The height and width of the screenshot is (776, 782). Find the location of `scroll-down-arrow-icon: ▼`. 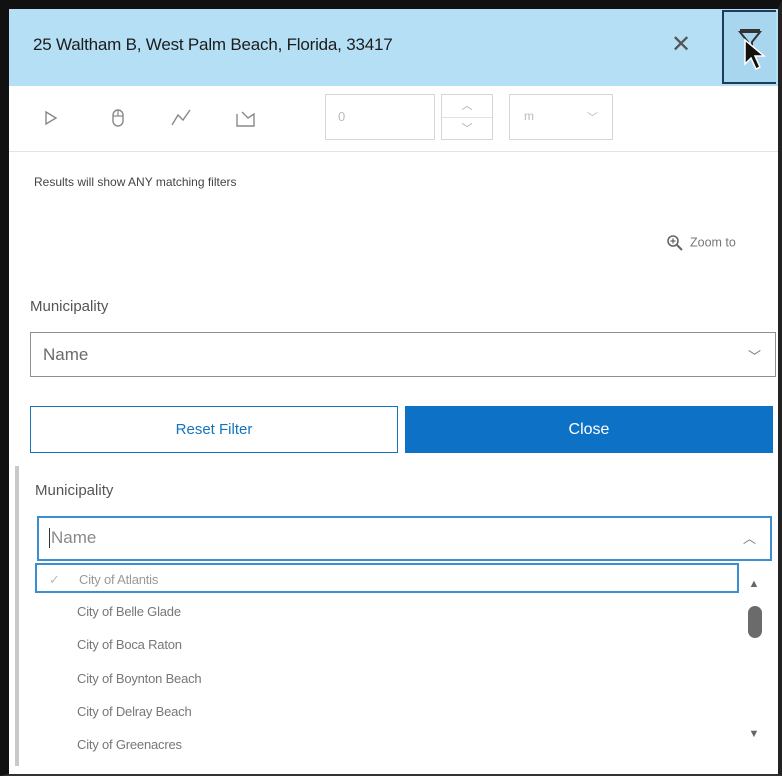

scroll-down-arrow-icon: ▼ is located at coordinates (754, 736).